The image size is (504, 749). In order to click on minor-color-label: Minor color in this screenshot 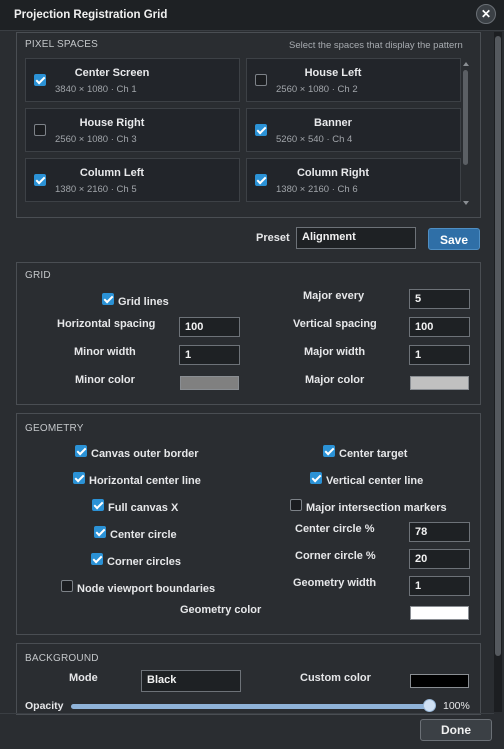, I will do `click(105, 380)`.